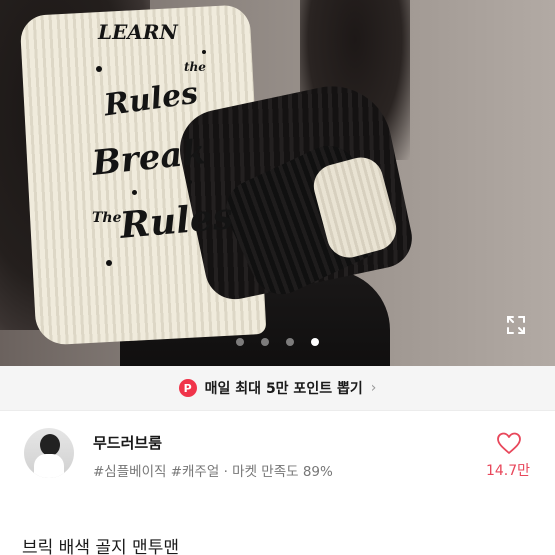  What do you see at coordinates (149, 158) in the screenshot?
I see `print-text-4: Break` at bounding box center [149, 158].